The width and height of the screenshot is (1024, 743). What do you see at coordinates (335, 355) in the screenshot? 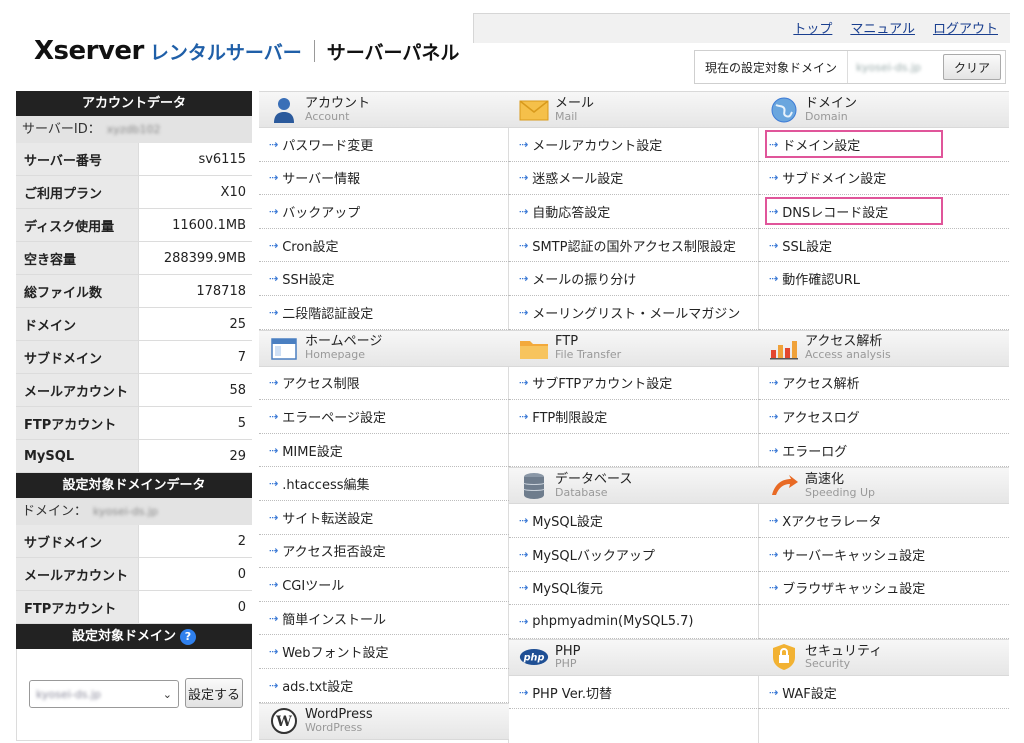
I see `section-title-en: Homepage` at bounding box center [335, 355].